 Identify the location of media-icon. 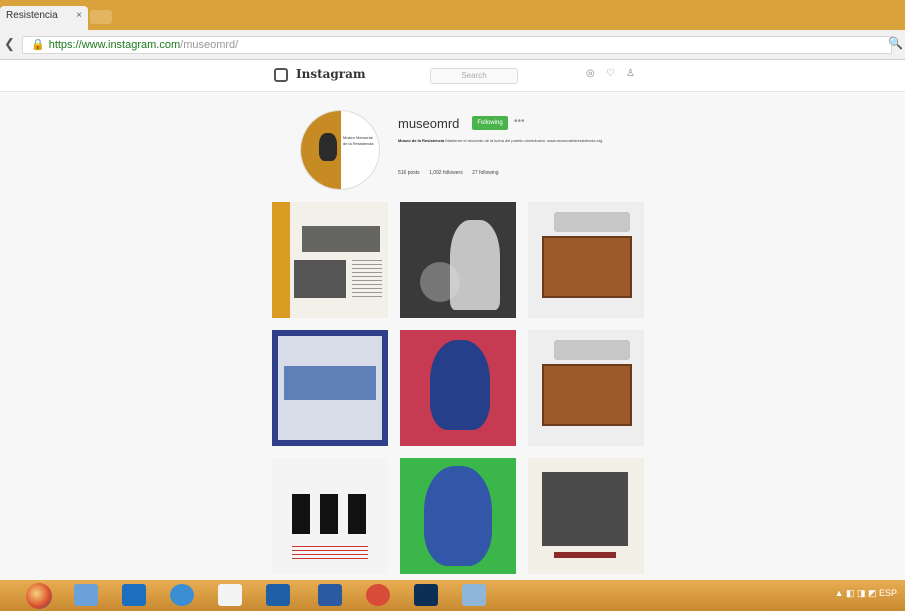
(474, 595).